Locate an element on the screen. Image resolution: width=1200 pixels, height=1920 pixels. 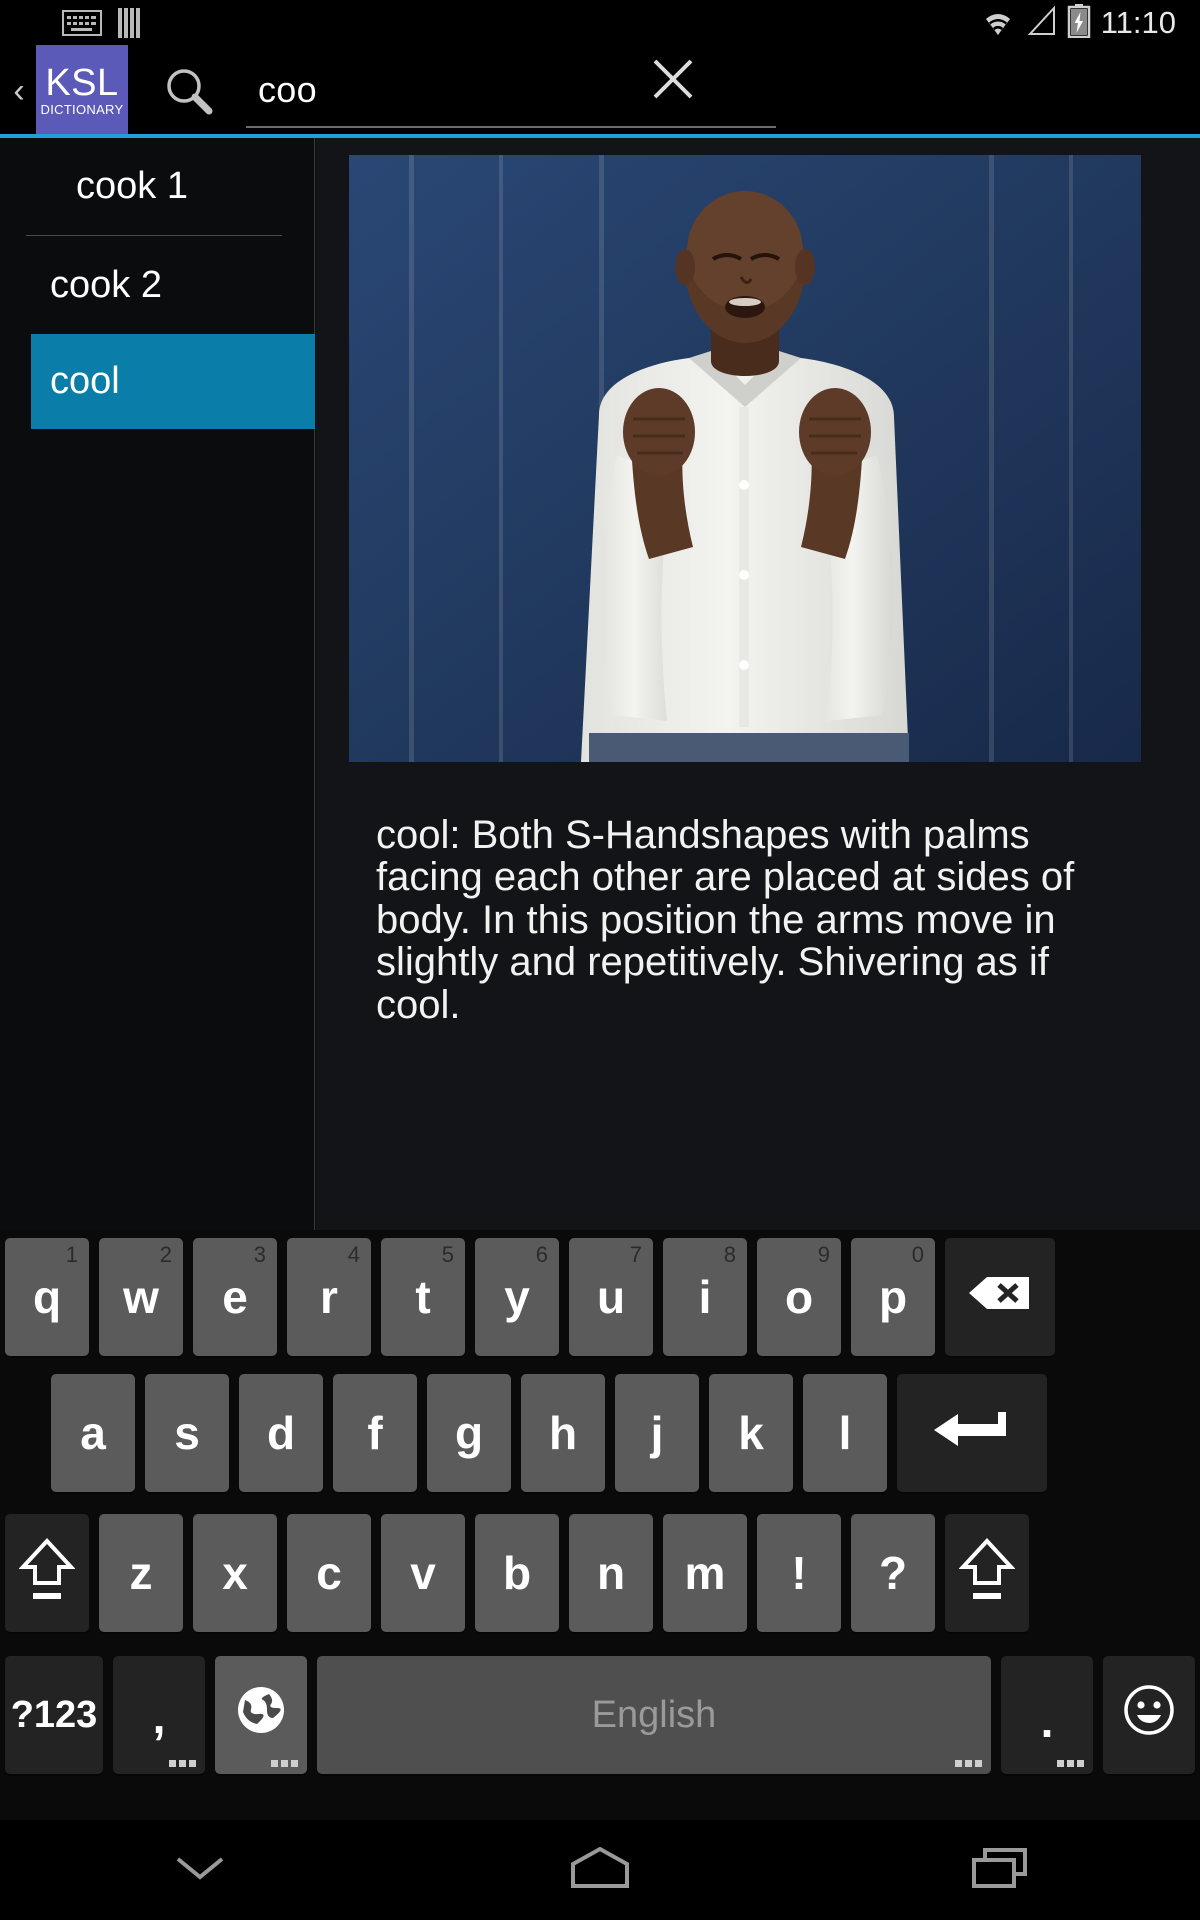
key-label: a is located at coordinates (93, 1433).